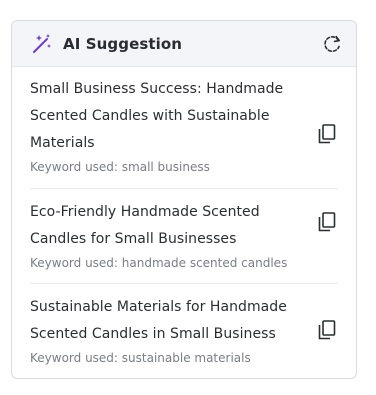 The height and width of the screenshot is (395, 376). Describe the element at coordinates (42, 44) in the screenshot. I see `magic-wand-icon` at that location.